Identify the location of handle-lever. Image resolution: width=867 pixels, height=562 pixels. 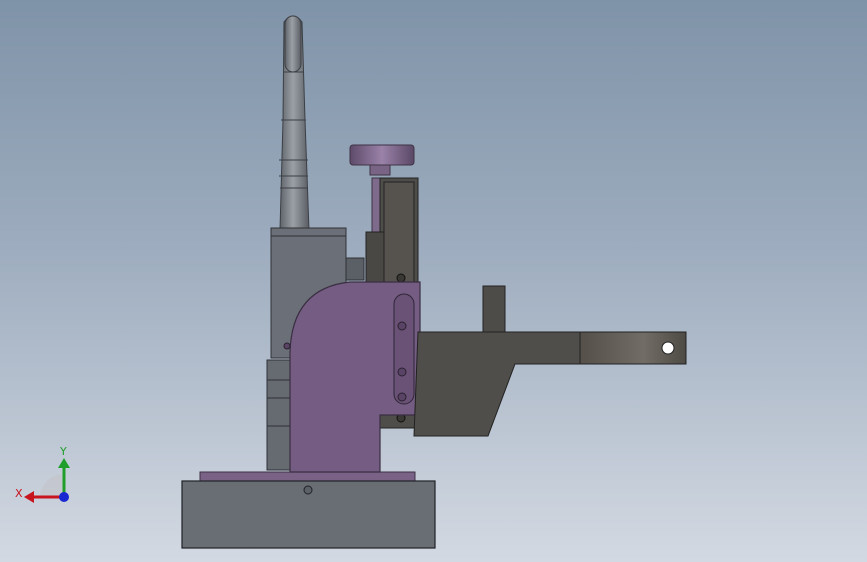
(294, 123).